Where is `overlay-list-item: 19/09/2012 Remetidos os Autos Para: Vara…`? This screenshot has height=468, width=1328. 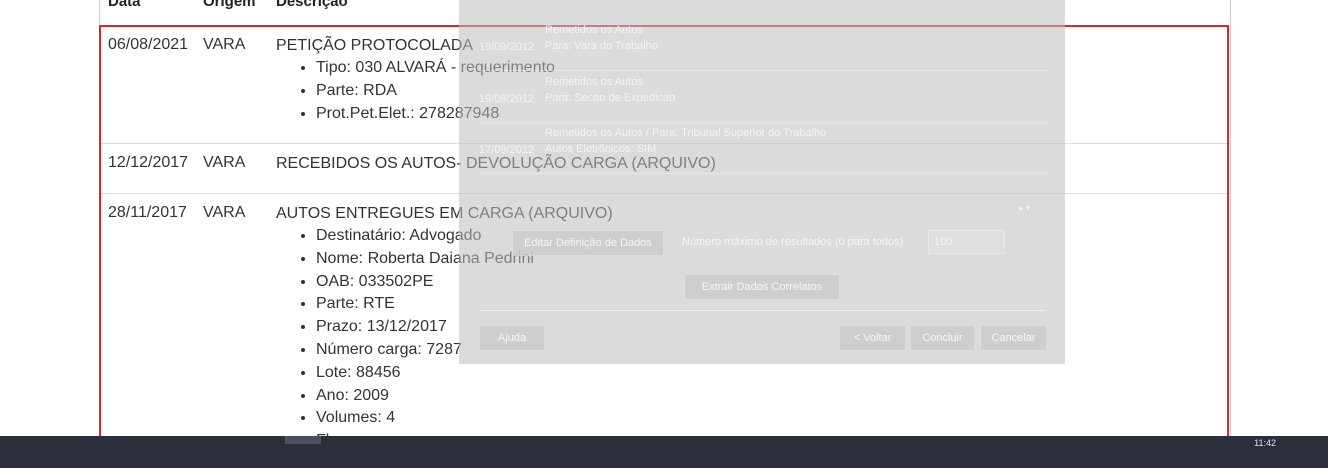 overlay-list-item: 19/09/2012 Remetidos os Autos Para: Vara… is located at coordinates (764, 45).